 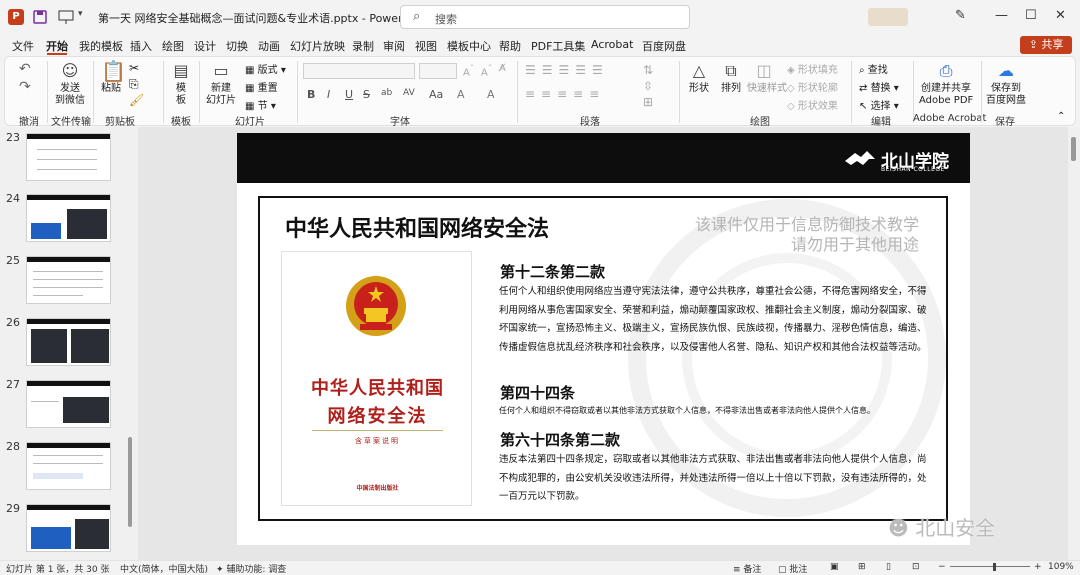 I want to click on zoom-slider, so click(x=990, y=566).